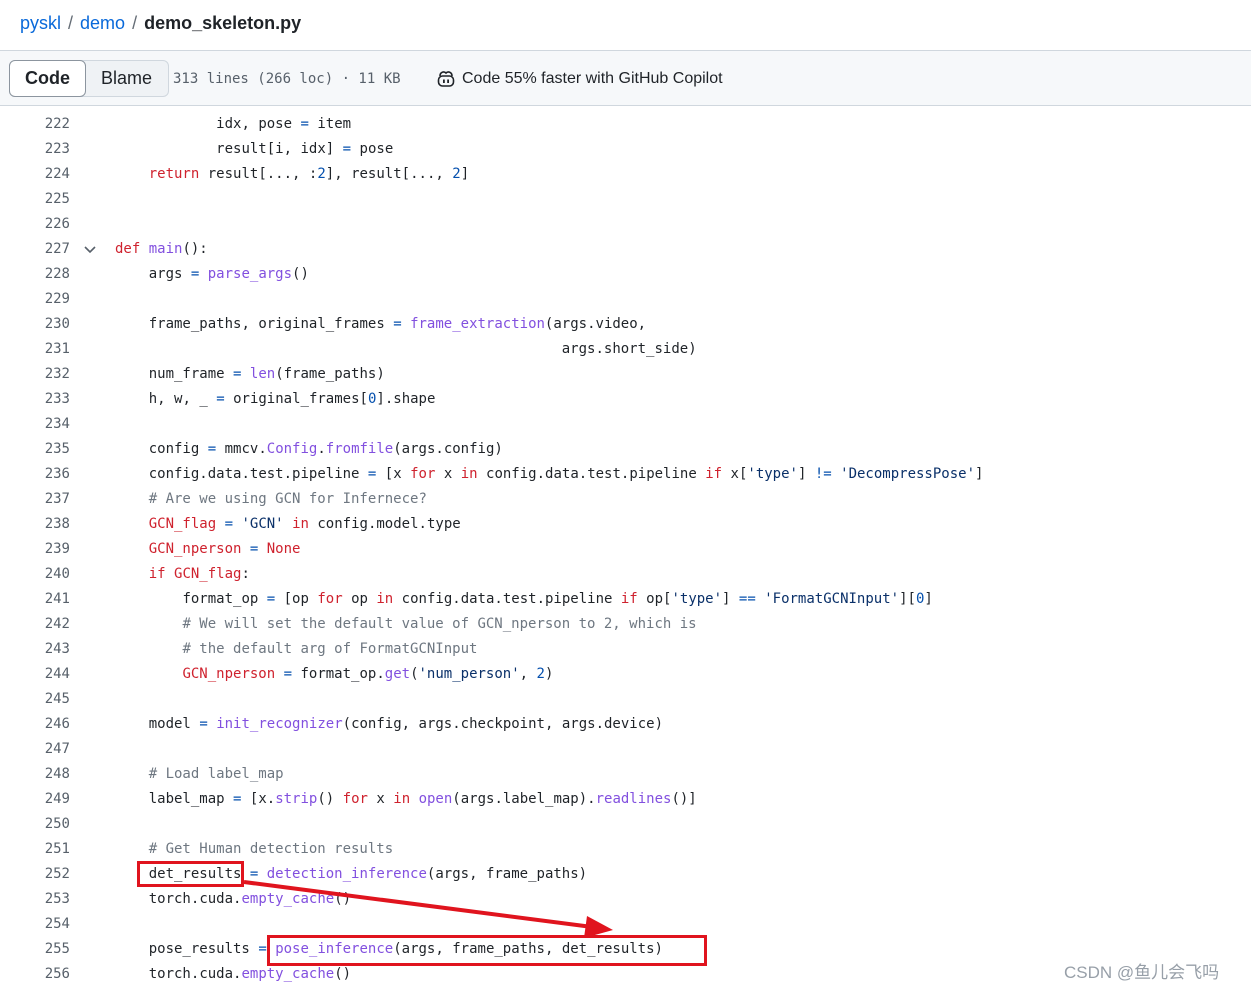  I want to click on watermark-text: CSDN @鱼儿会飞吗, so click(1142, 972).